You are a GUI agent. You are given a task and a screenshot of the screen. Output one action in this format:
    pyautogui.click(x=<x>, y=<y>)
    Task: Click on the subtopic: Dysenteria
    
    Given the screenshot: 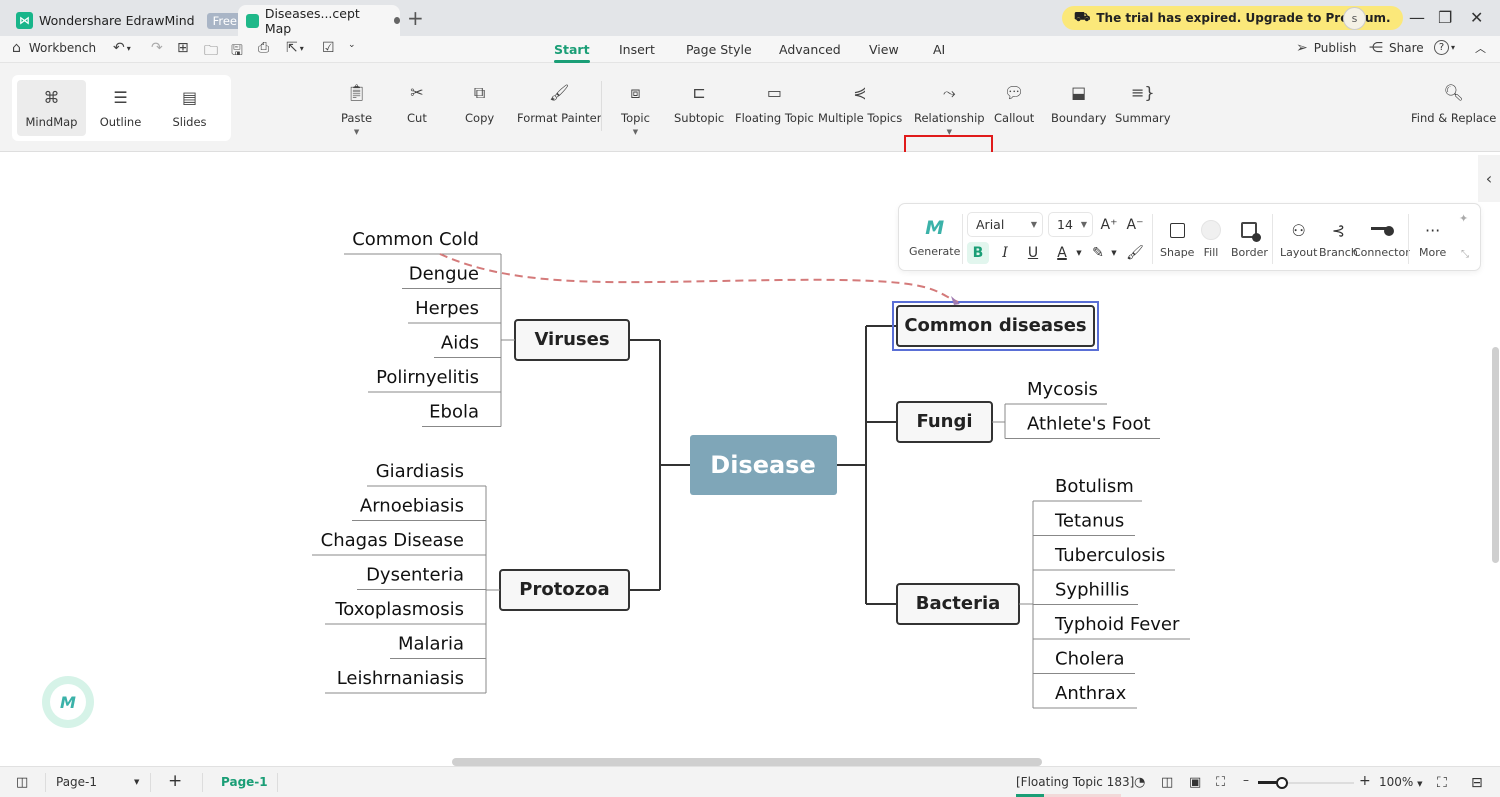 What is the action you would take?
    pyautogui.click(x=415, y=575)
    